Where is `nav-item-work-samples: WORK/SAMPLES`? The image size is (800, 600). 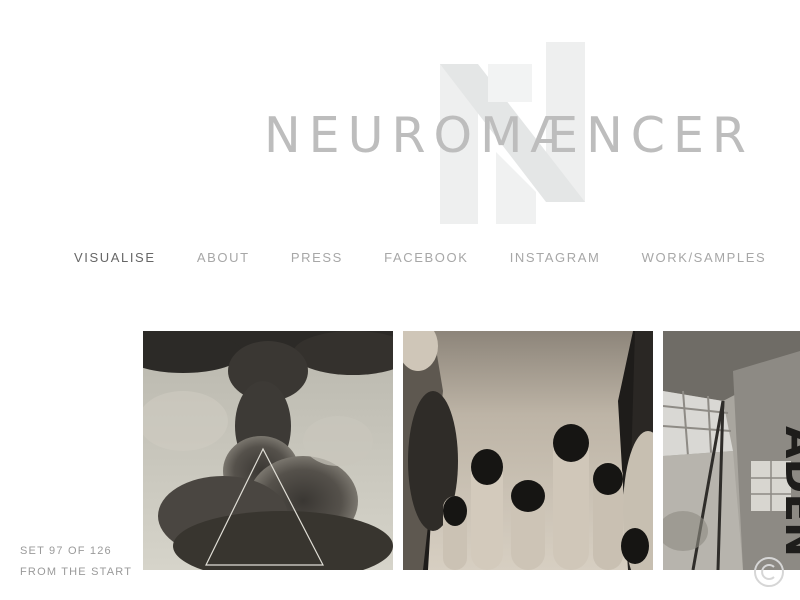
nav-item-work-samples: WORK/SAMPLES is located at coordinates (704, 257).